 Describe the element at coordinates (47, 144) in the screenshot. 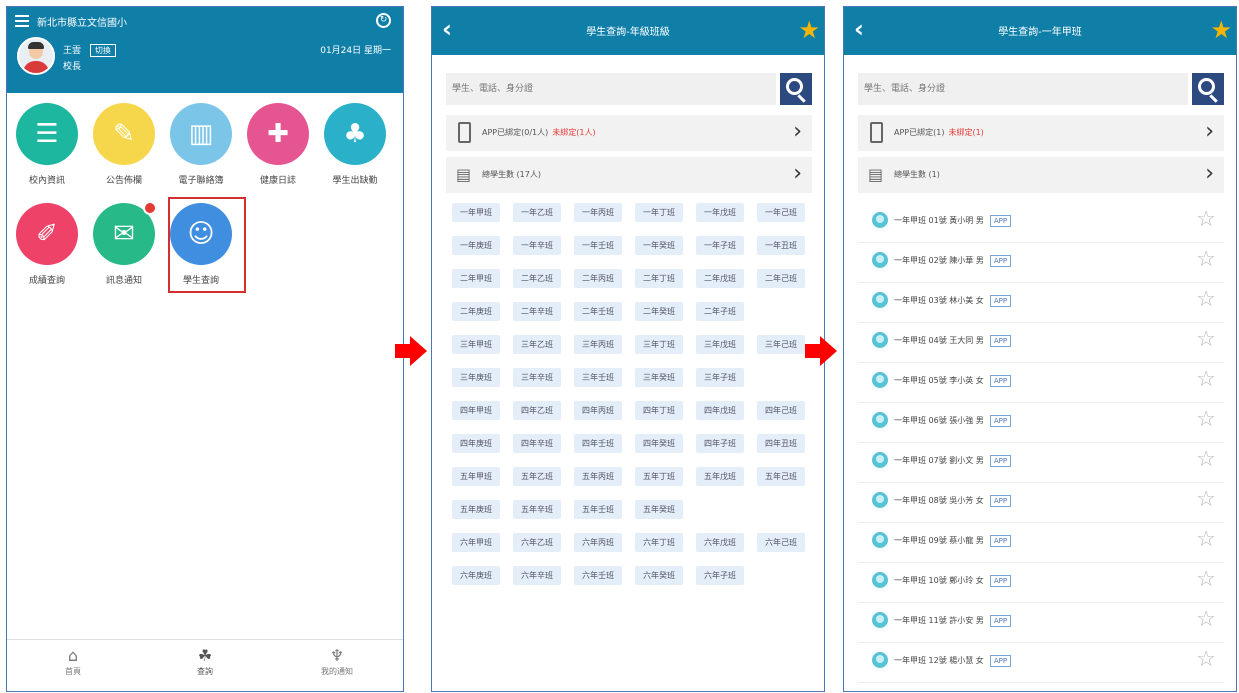

I see `app-tile: ☰ 校內資訊` at that location.